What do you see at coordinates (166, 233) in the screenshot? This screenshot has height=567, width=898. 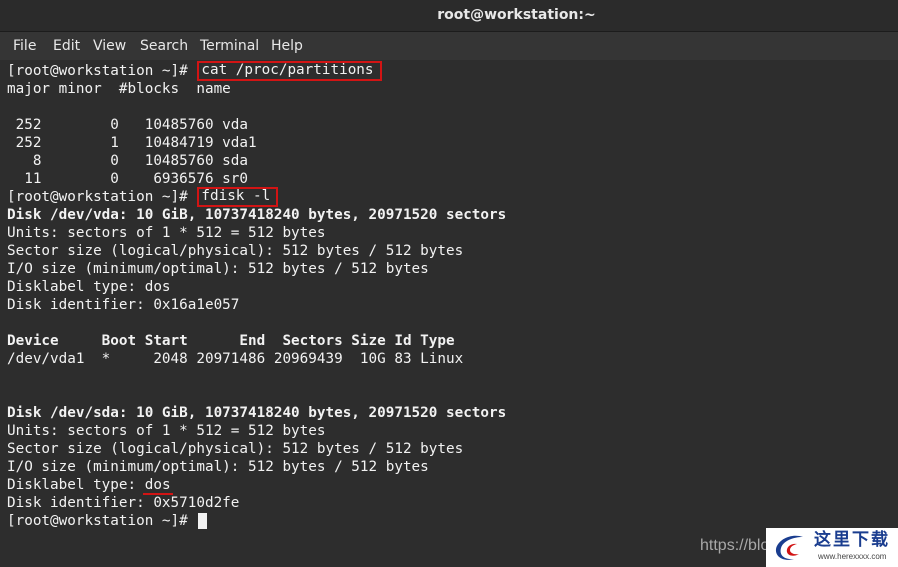 I see `vda-units: Units: sectors of 1 * 512 = 512 bytes` at bounding box center [166, 233].